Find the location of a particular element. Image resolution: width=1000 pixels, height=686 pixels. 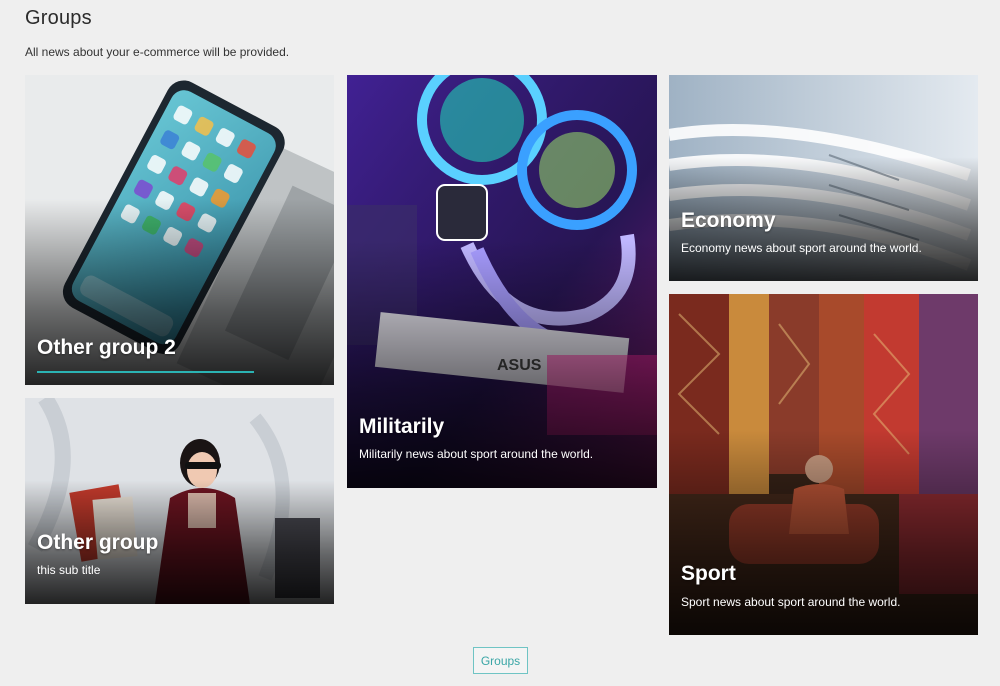

groups-button: Groups is located at coordinates (500, 660).